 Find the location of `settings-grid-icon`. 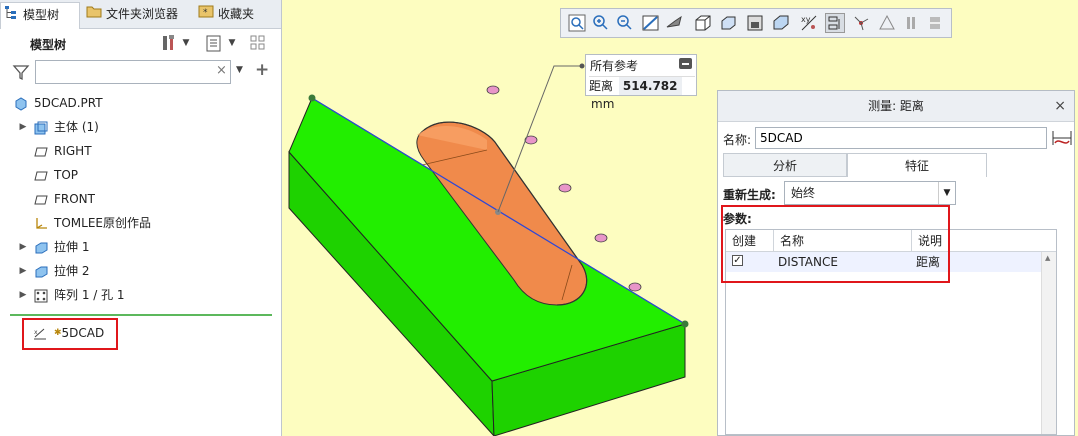

settings-grid-icon is located at coordinates (258, 43).